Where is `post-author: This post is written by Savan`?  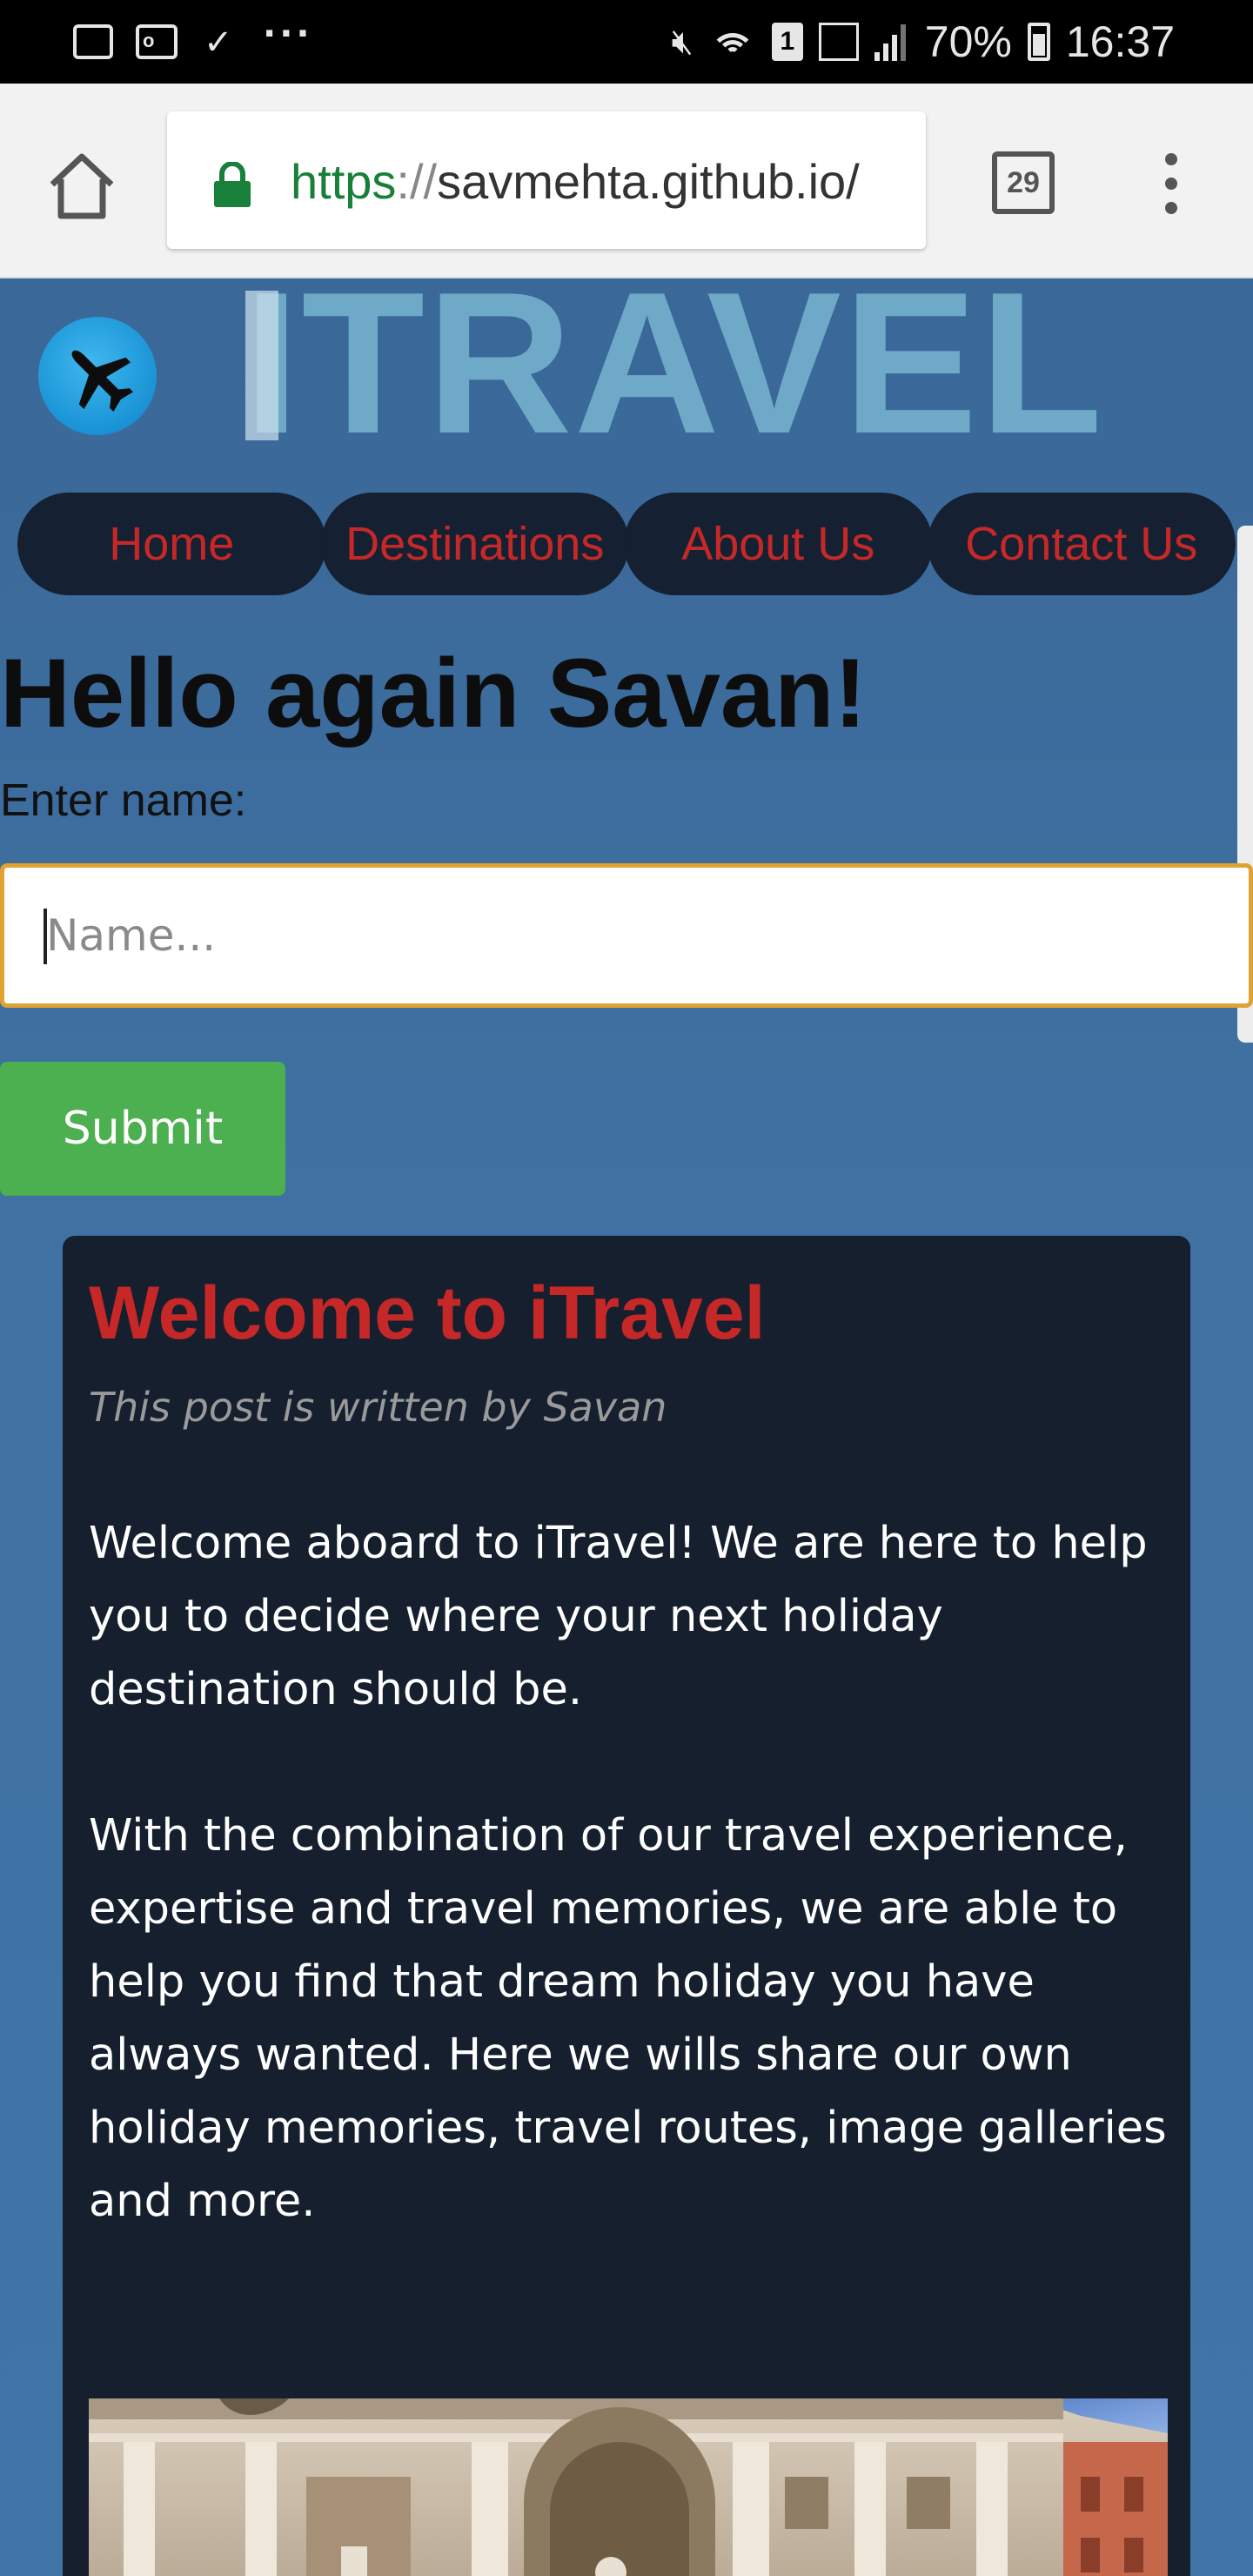 post-author: This post is written by Savan is located at coordinates (378, 1407).